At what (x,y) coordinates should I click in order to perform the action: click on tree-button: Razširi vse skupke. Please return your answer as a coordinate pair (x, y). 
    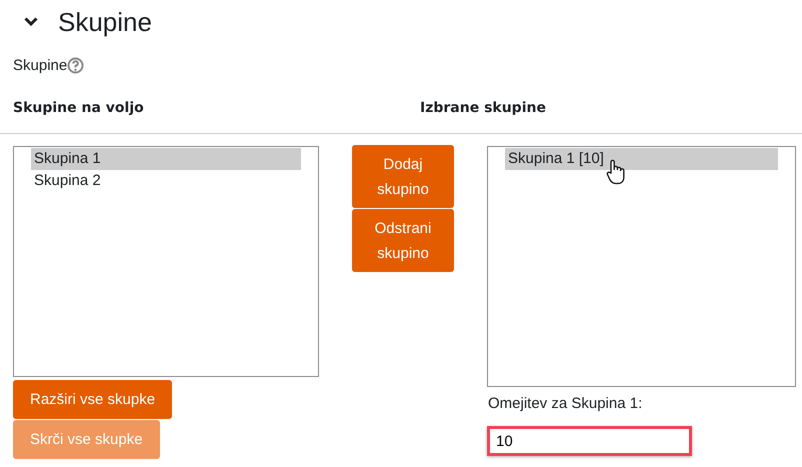
    Looking at the image, I should click on (92, 399).